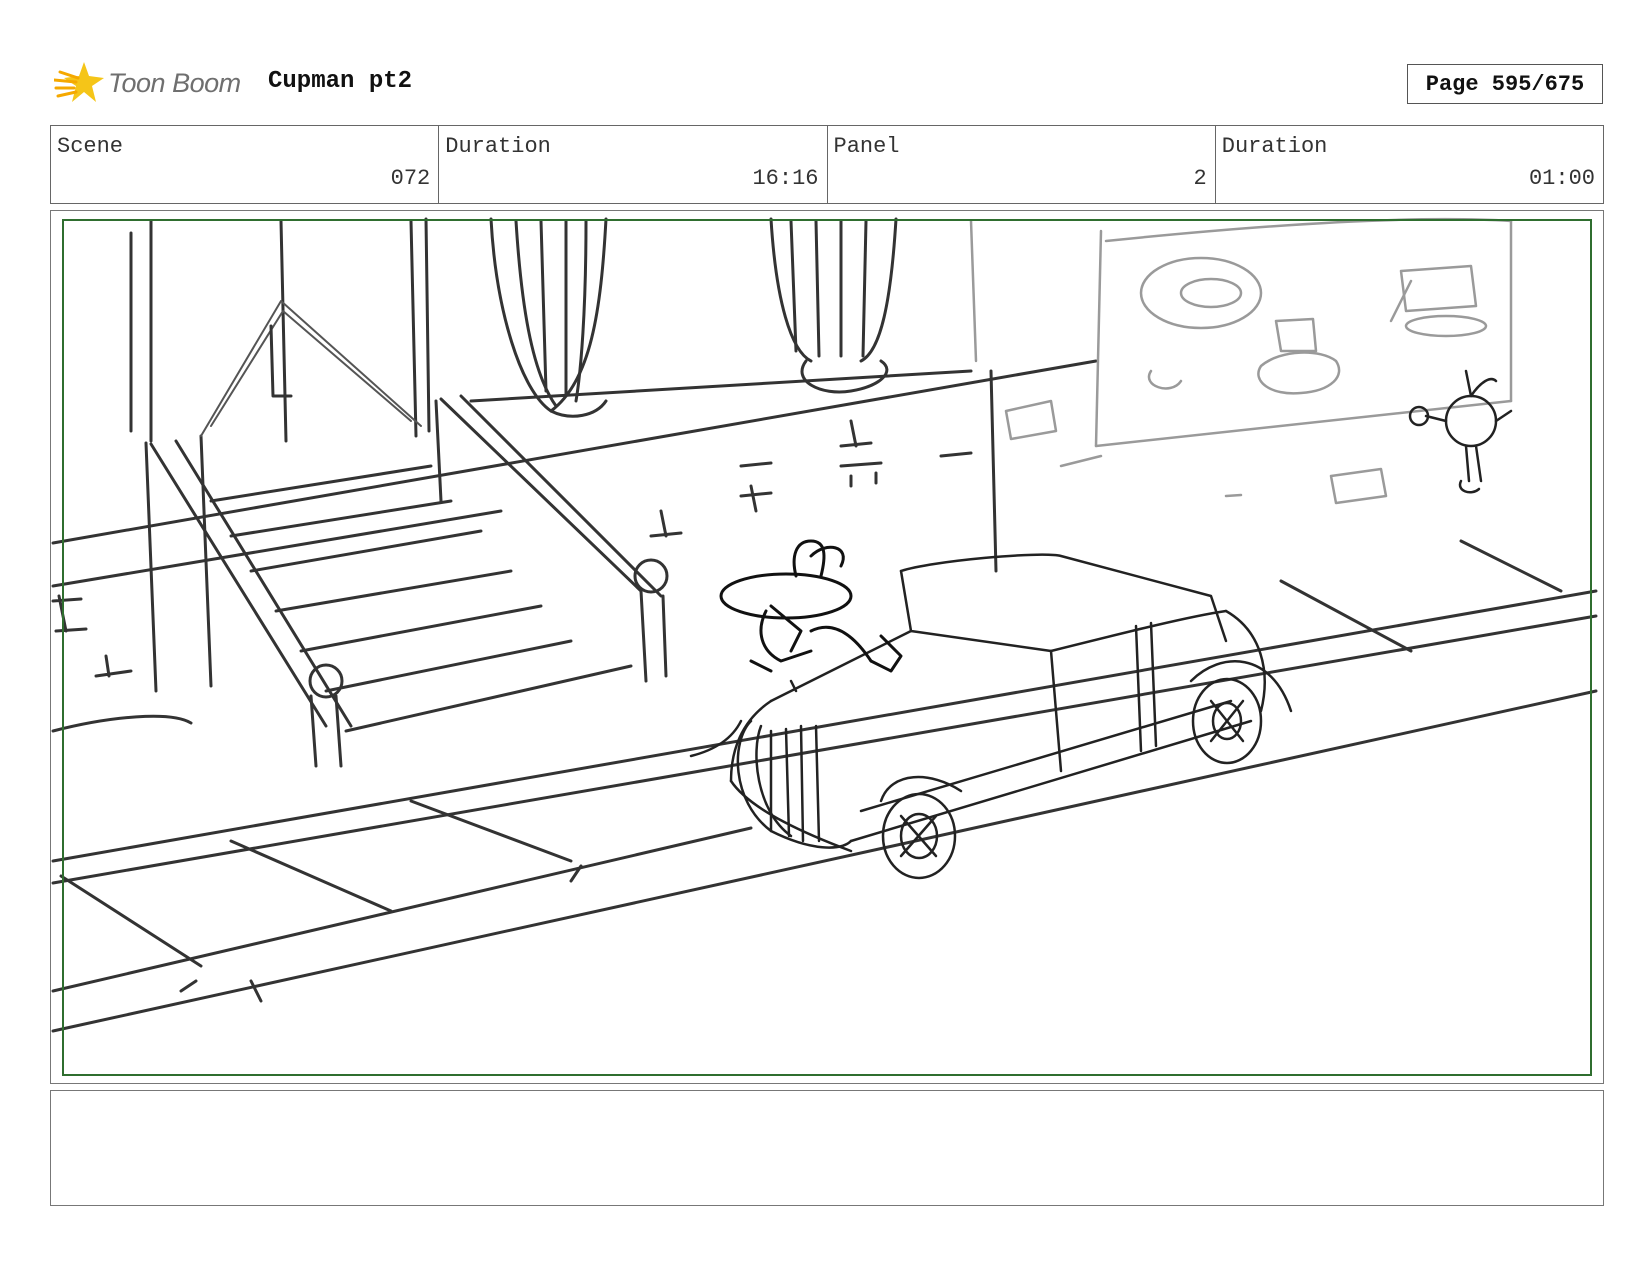 The height and width of the screenshot is (1275, 1650). Describe the element at coordinates (785, 178) in the screenshot. I see `scene-duration-value: 16:16` at that location.